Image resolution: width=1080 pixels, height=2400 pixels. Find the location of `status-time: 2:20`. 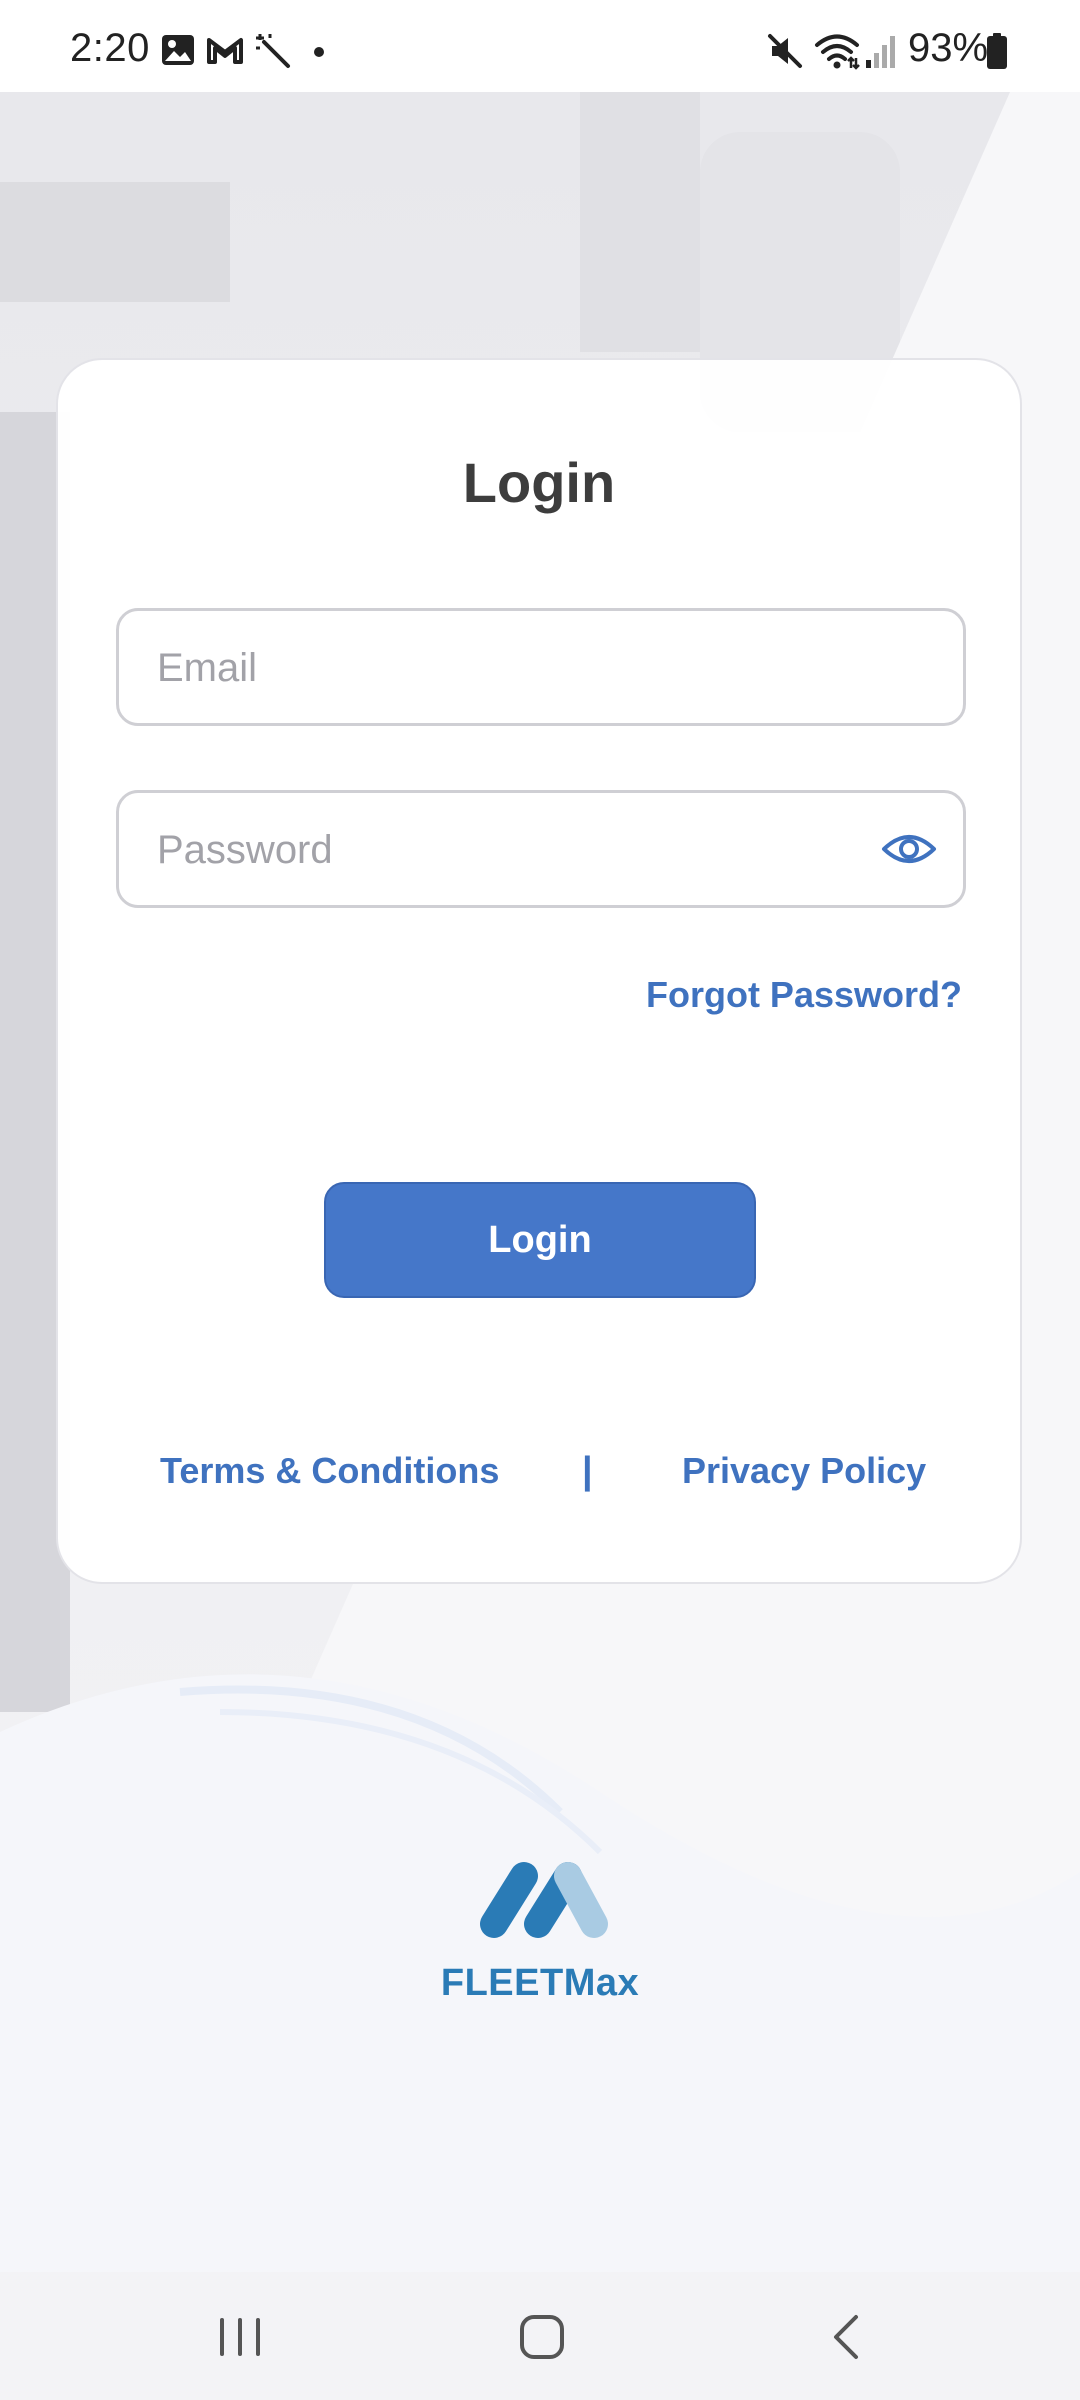

status-time: 2:20 is located at coordinates (110, 48).